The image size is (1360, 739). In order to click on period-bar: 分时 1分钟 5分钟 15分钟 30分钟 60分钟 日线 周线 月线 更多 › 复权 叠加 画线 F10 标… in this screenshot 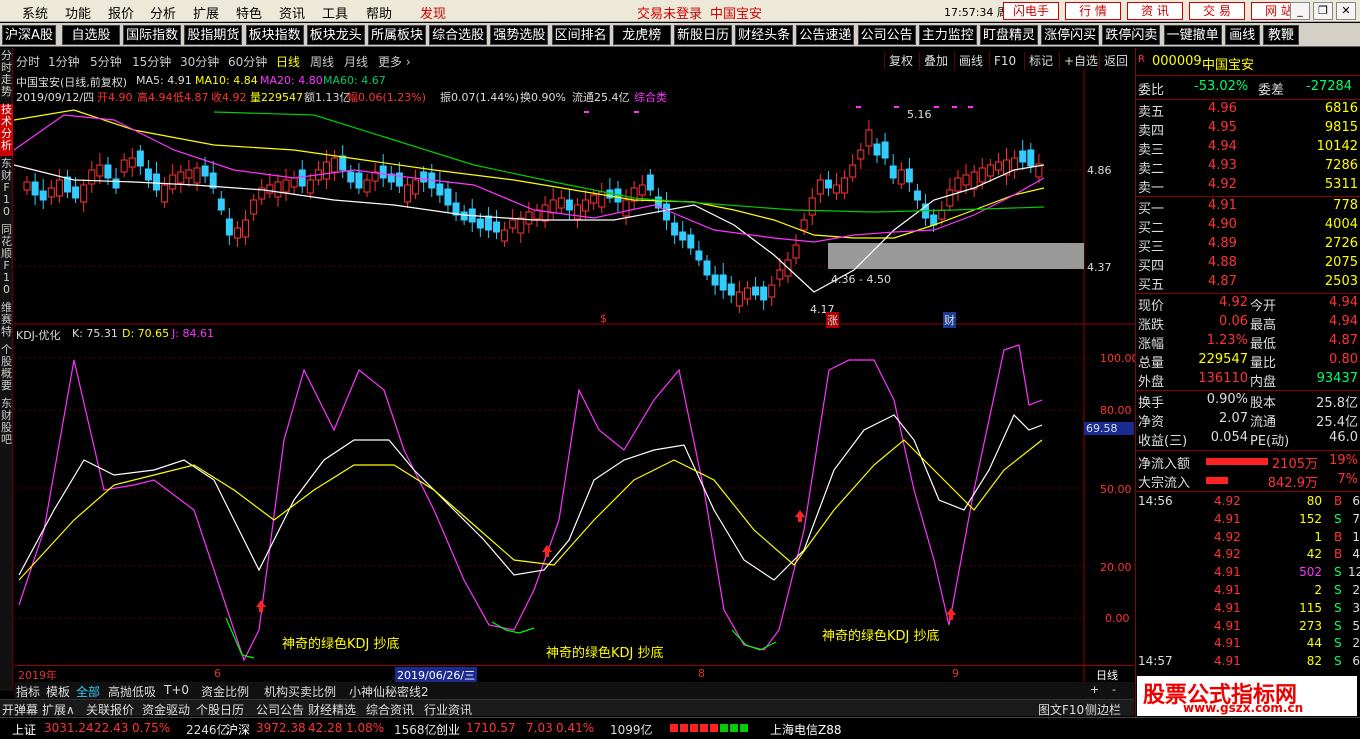, I will do `click(574, 61)`.